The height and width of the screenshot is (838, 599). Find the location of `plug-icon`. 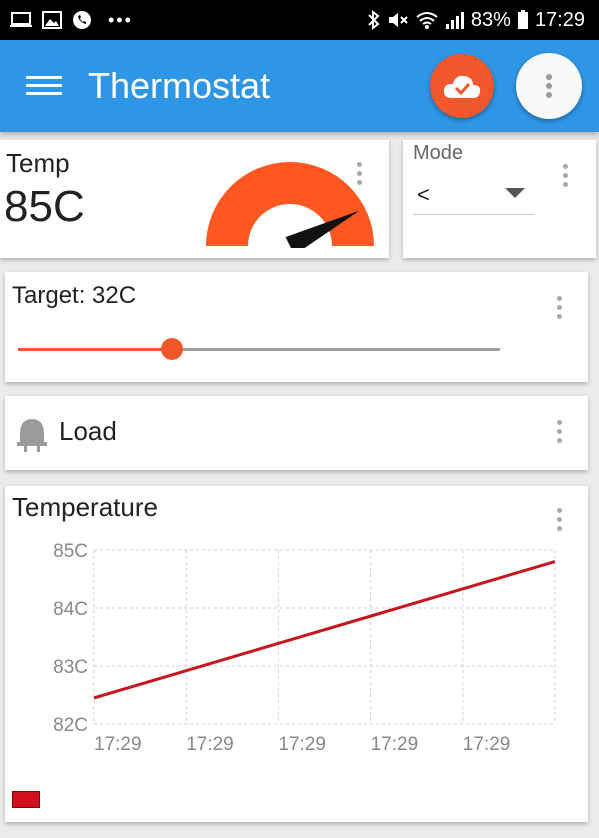

plug-icon is located at coordinates (32, 435).